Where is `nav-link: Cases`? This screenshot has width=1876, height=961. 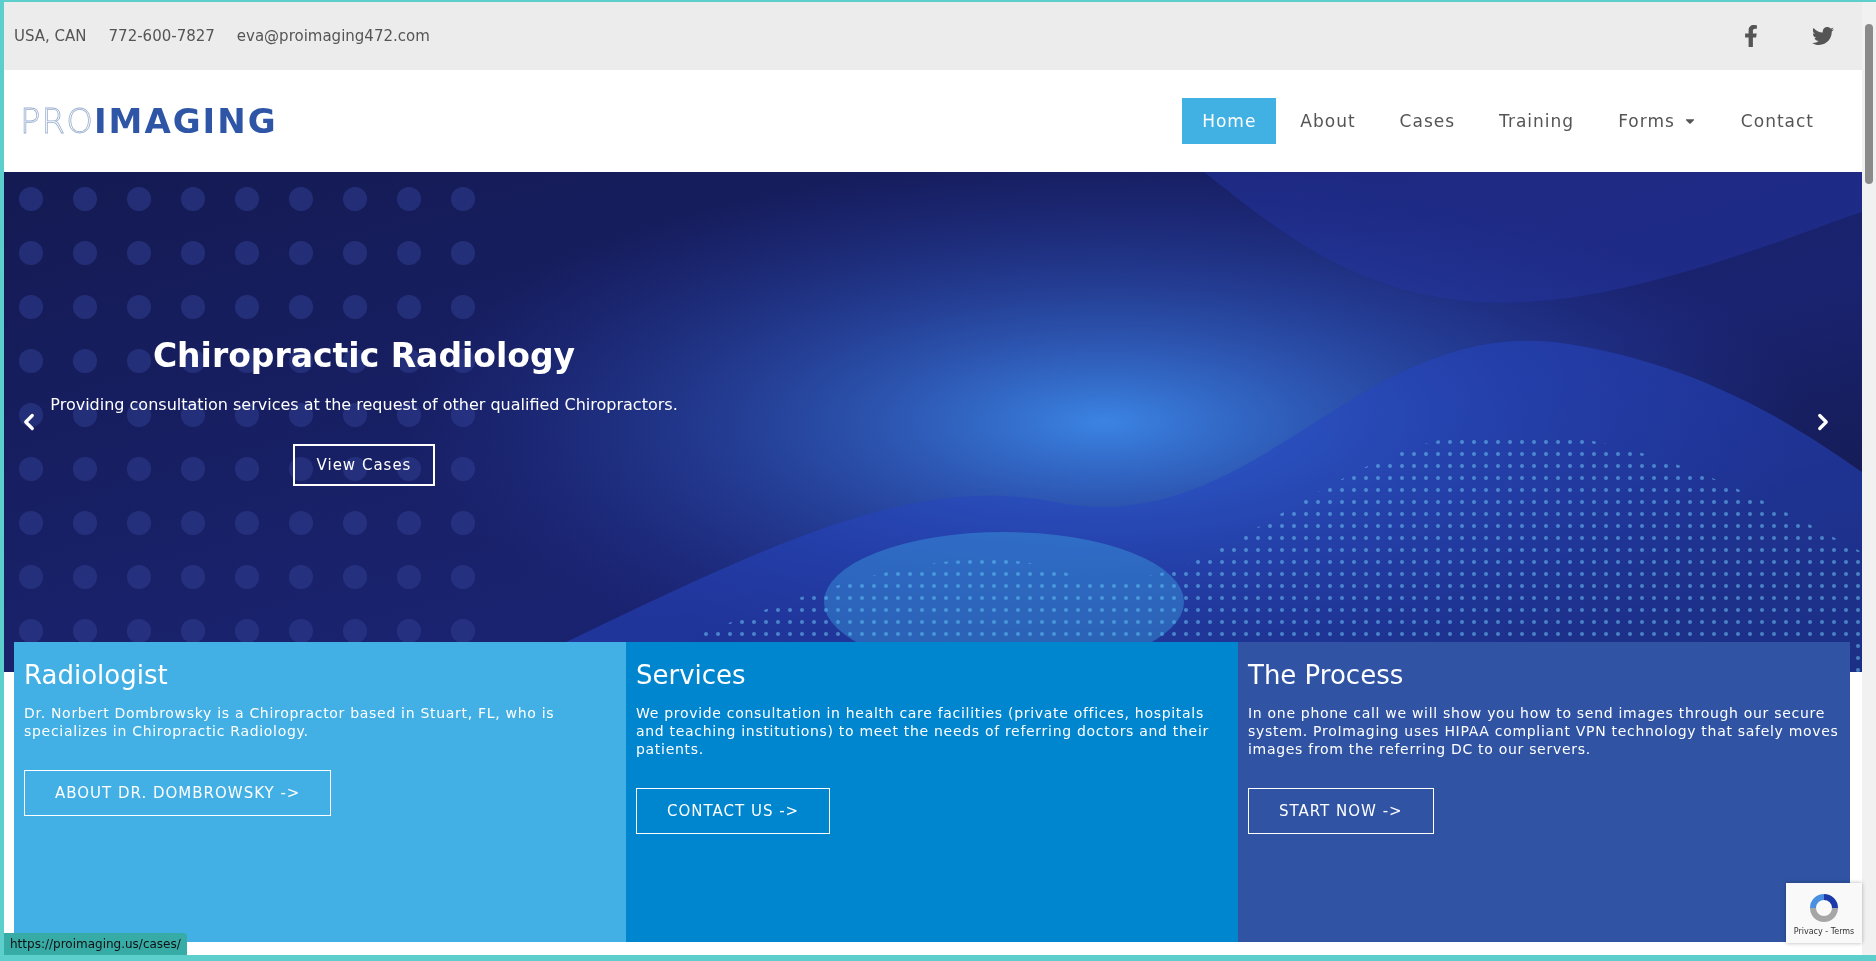 nav-link: Cases is located at coordinates (1427, 121).